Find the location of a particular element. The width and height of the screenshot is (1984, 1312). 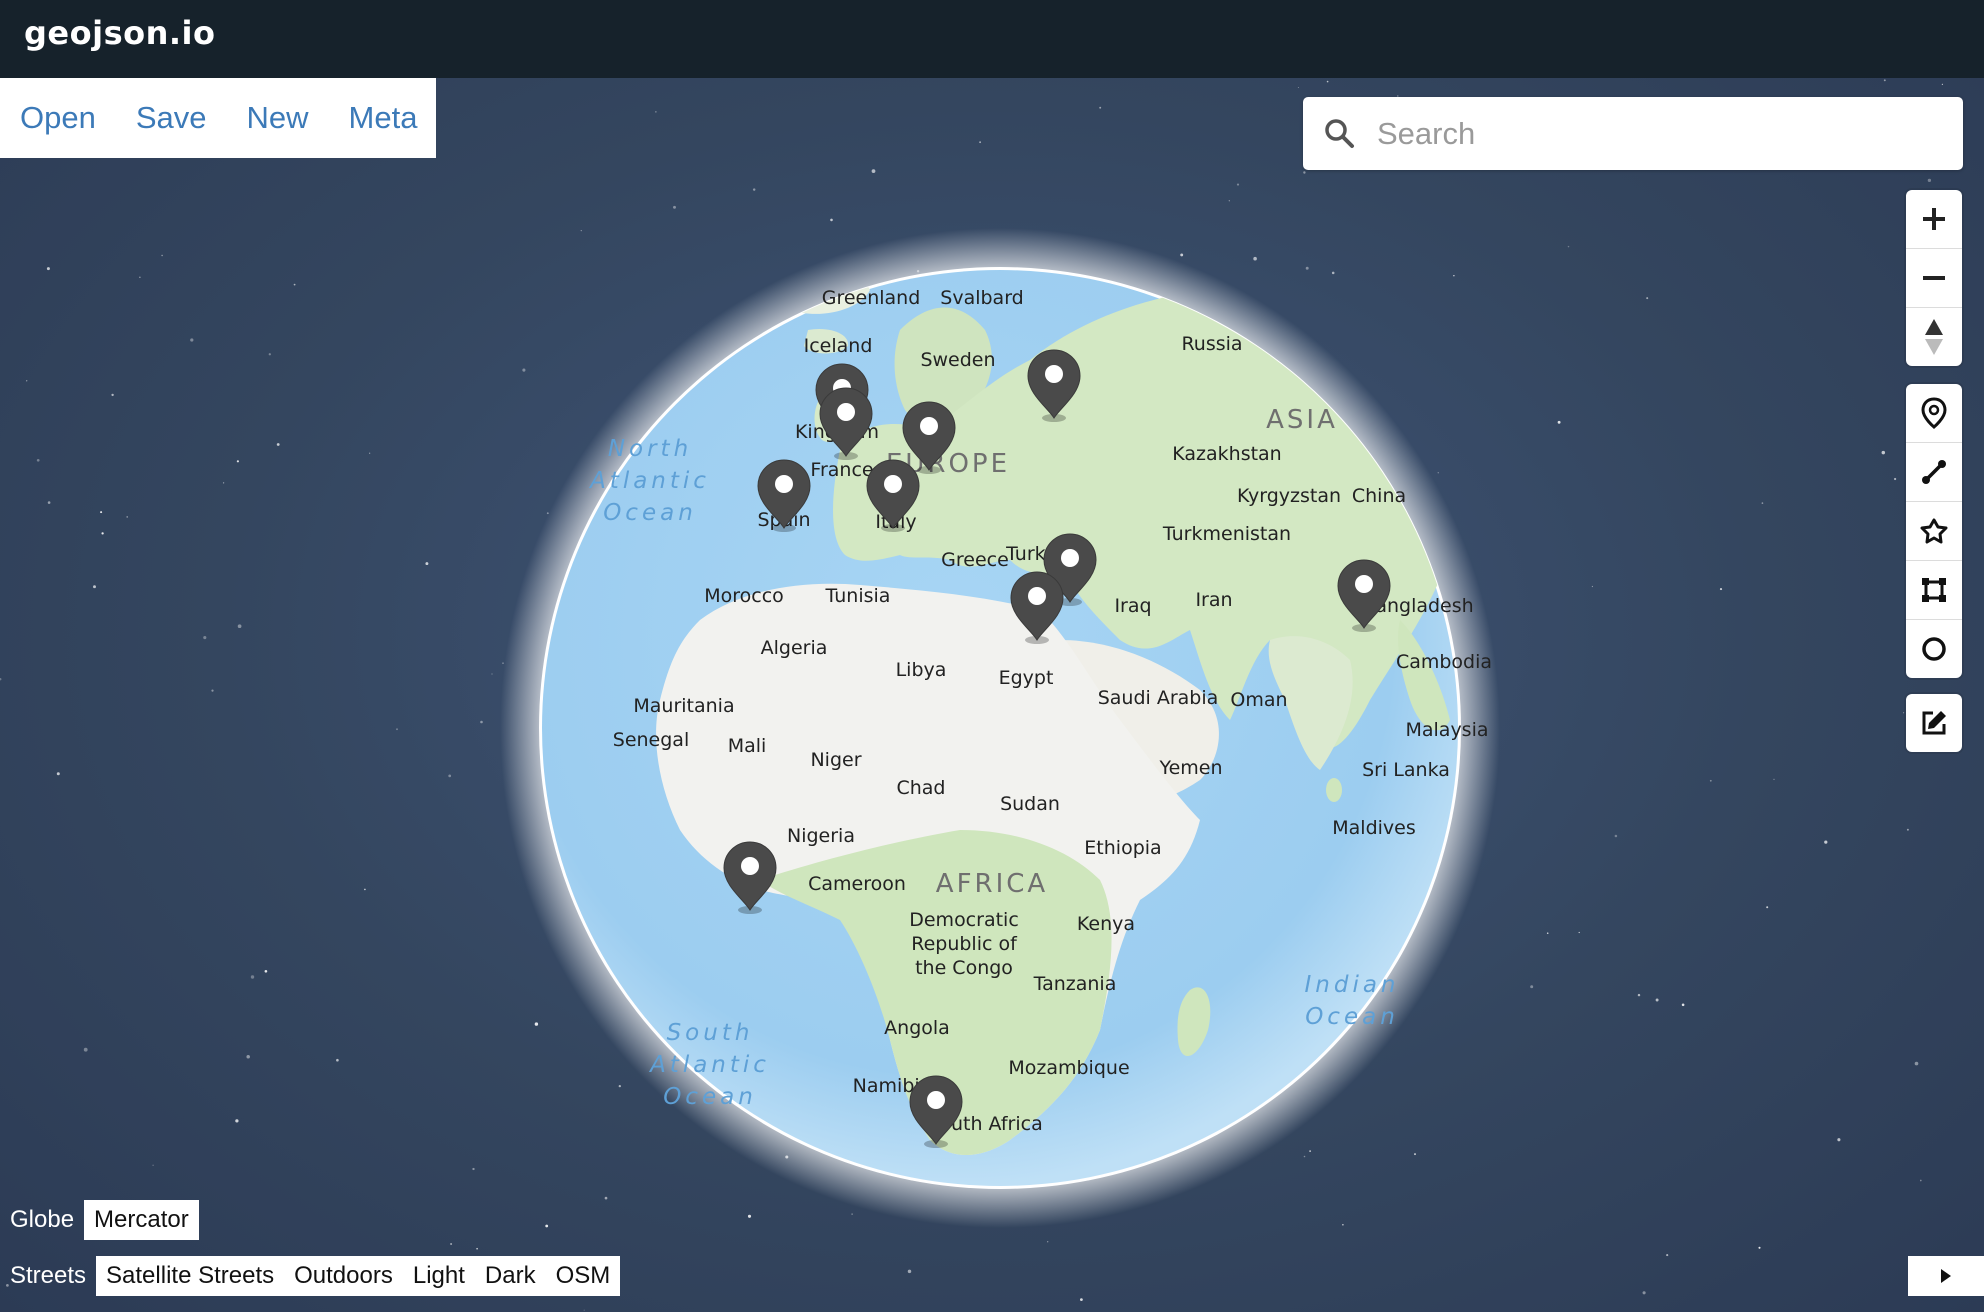

svg-text: Greece is located at coordinates (975, 560).